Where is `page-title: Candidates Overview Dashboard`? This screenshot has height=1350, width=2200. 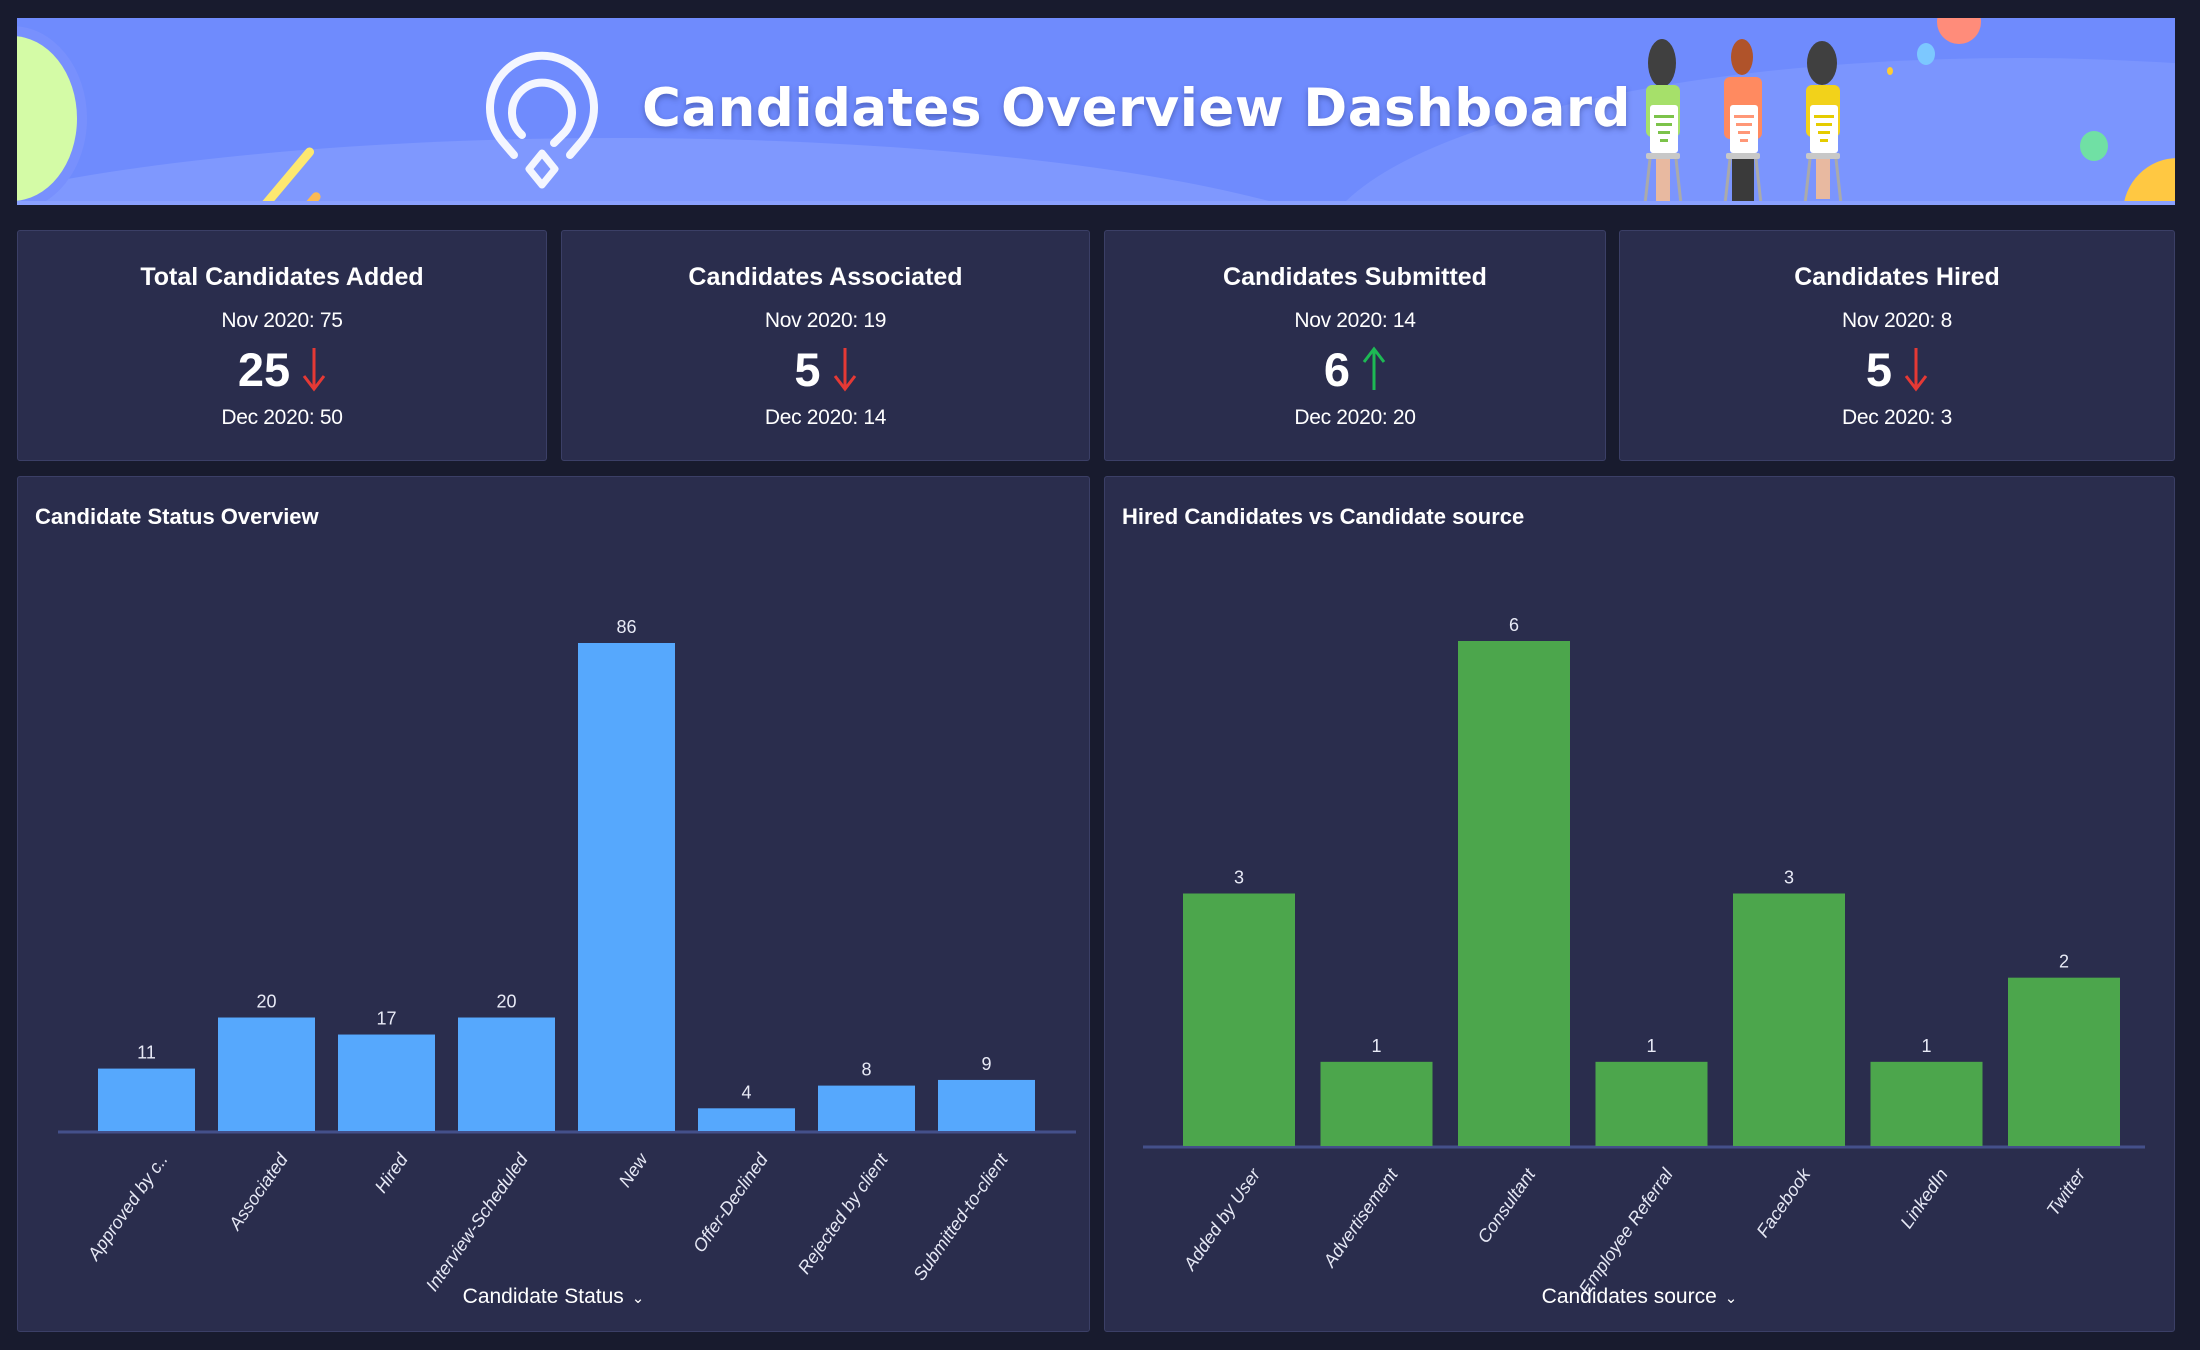
page-title: Candidates Overview Dashboard is located at coordinates (1136, 108).